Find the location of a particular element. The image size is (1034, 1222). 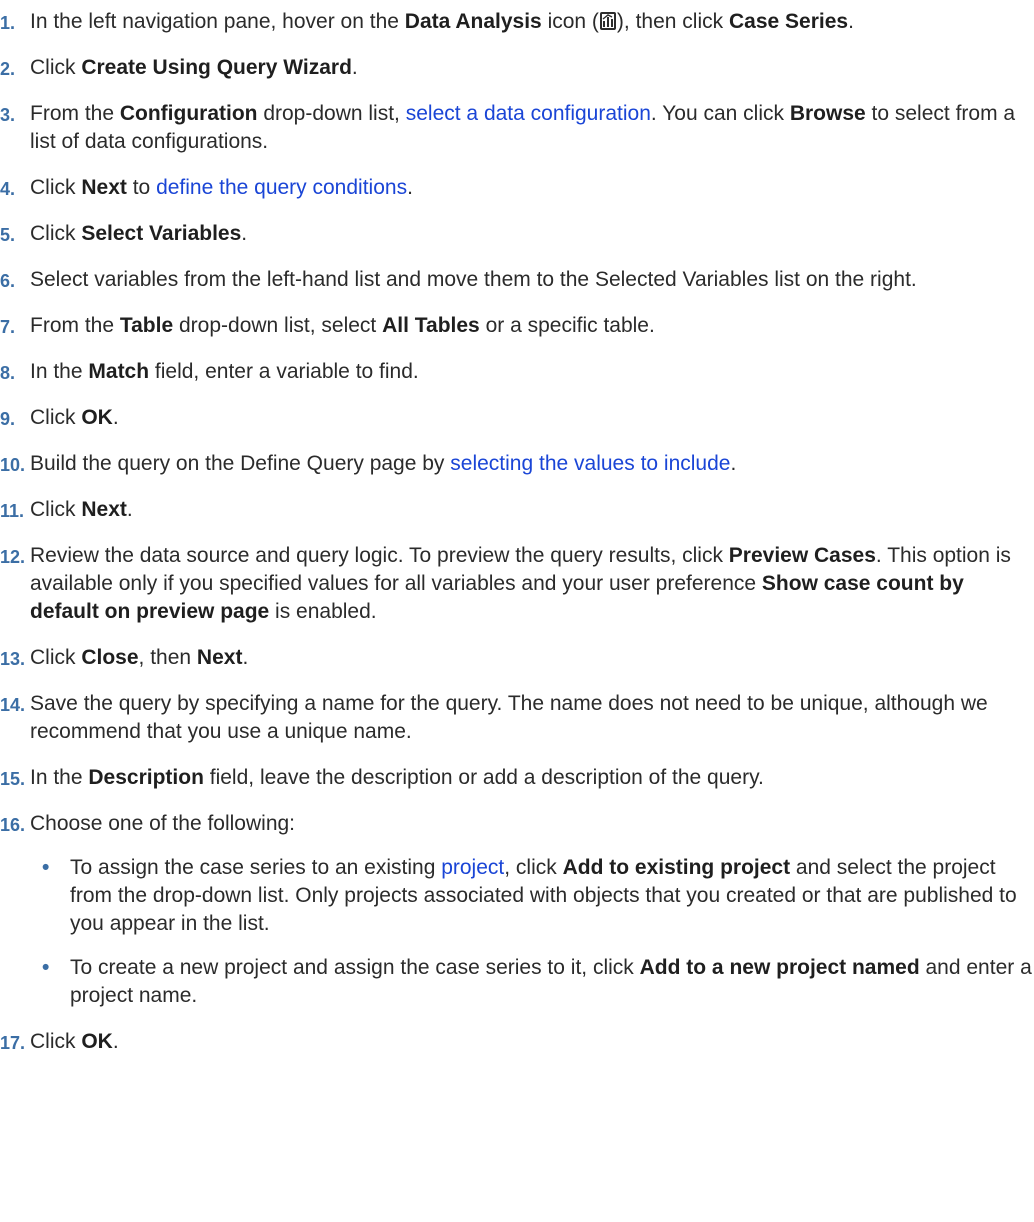

ui-term-add-to-existing-project: Add to existing project is located at coordinates (676, 867).